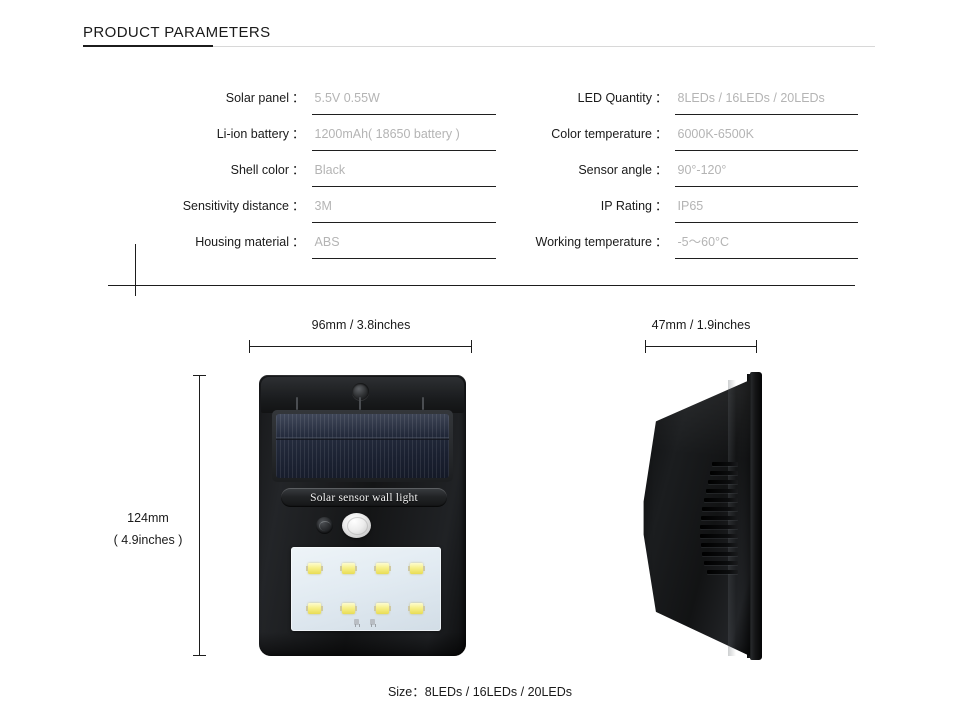 This screenshot has height=715, width=960. Describe the element at coordinates (330, 170) in the screenshot. I see `spec-value-shell-color: Black` at that location.